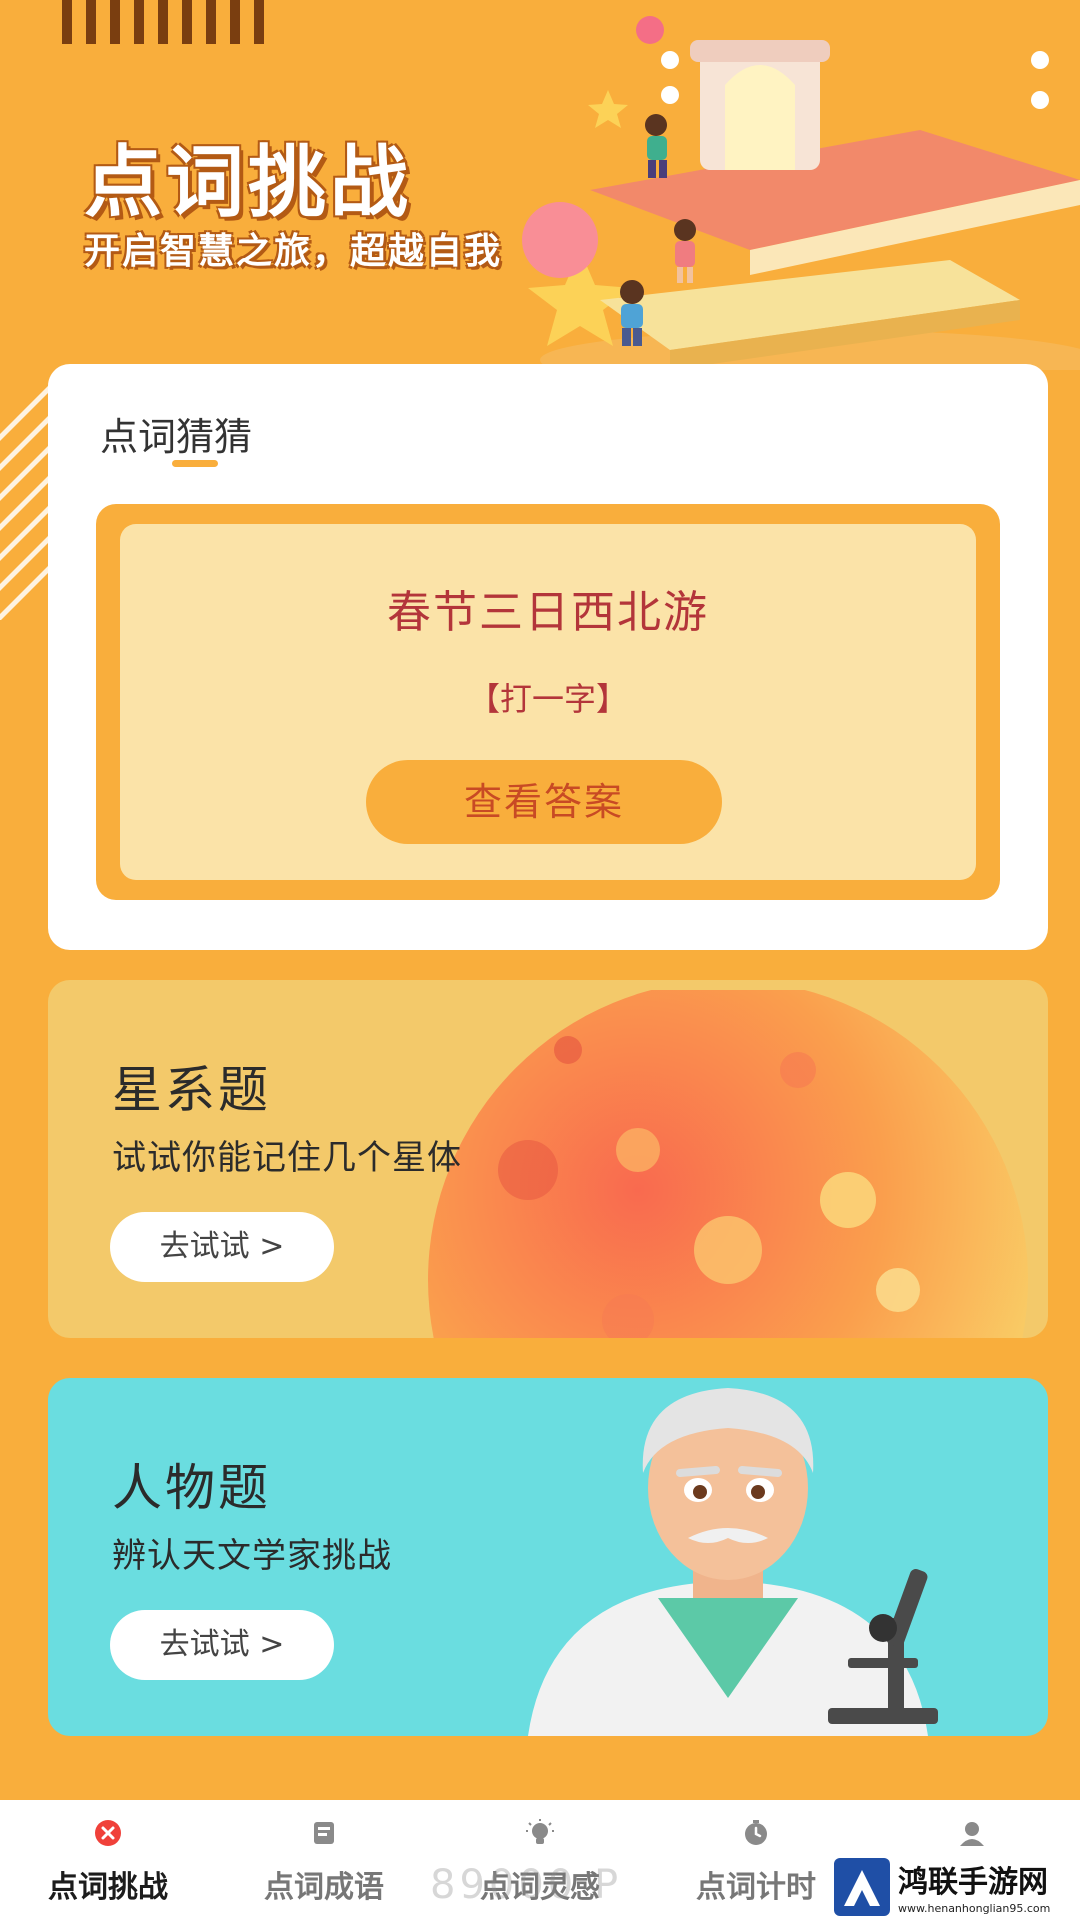  What do you see at coordinates (191, 1090) in the screenshot?
I see `galaxy-card-title: 星系题` at bounding box center [191, 1090].